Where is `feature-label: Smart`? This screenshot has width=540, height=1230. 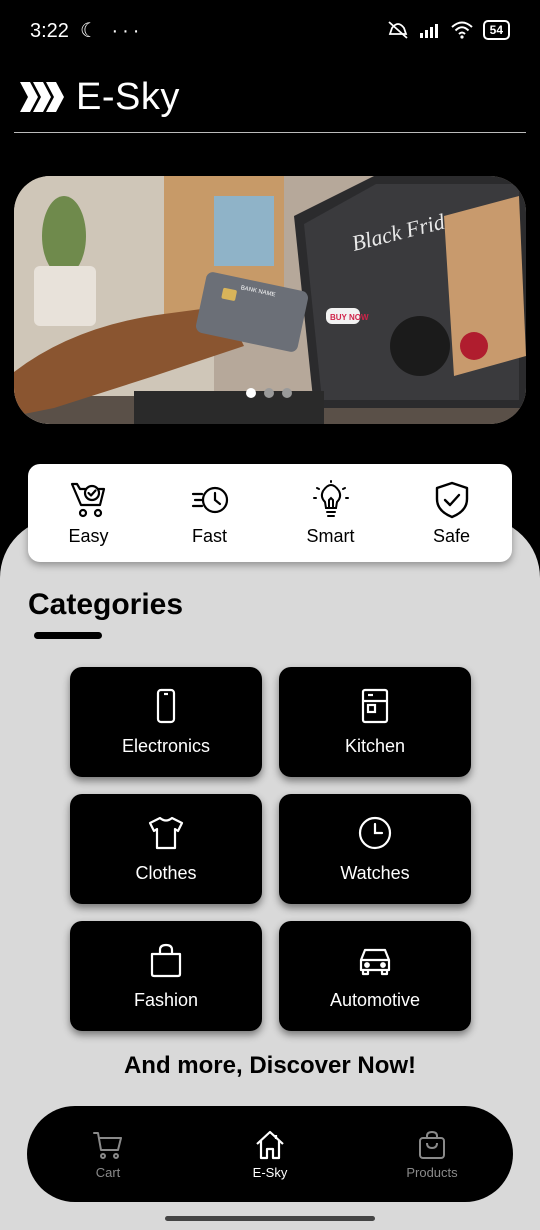
feature-label: Smart is located at coordinates (330, 535).